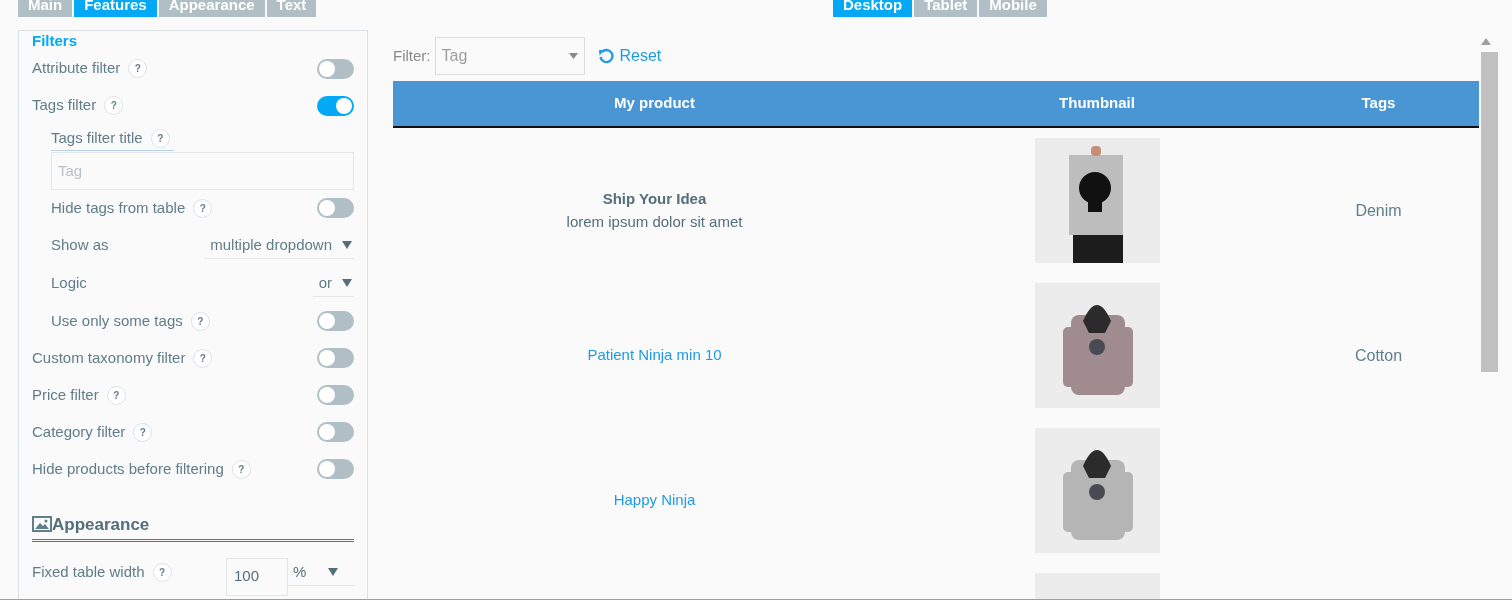 The width and height of the screenshot is (1512, 600). I want to click on setting-label: Price filter, so click(65, 394).